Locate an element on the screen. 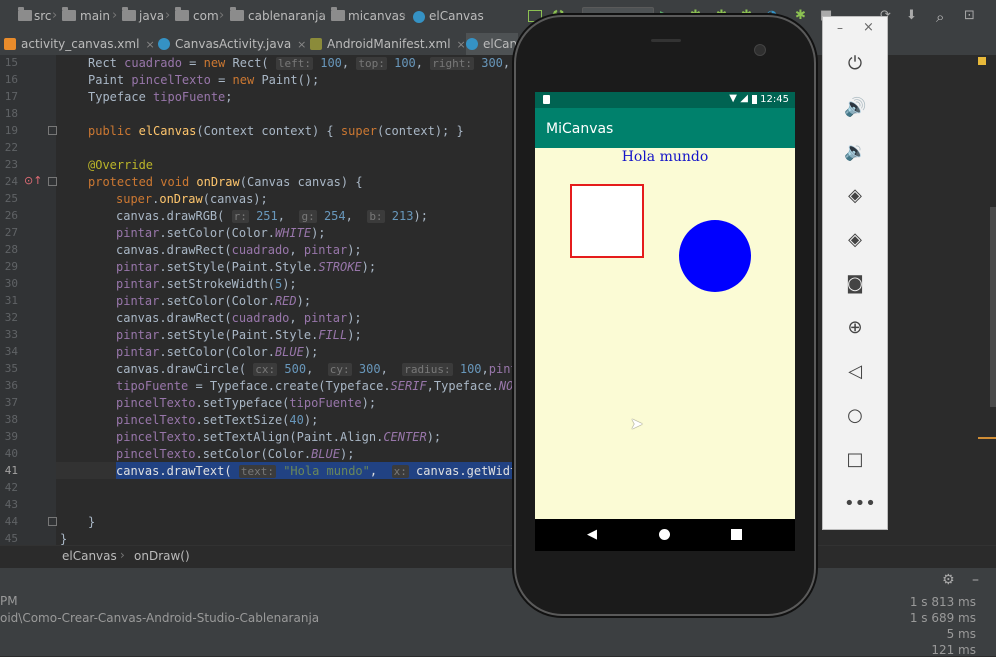  crumb-java: java is located at coordinates (151, 17).